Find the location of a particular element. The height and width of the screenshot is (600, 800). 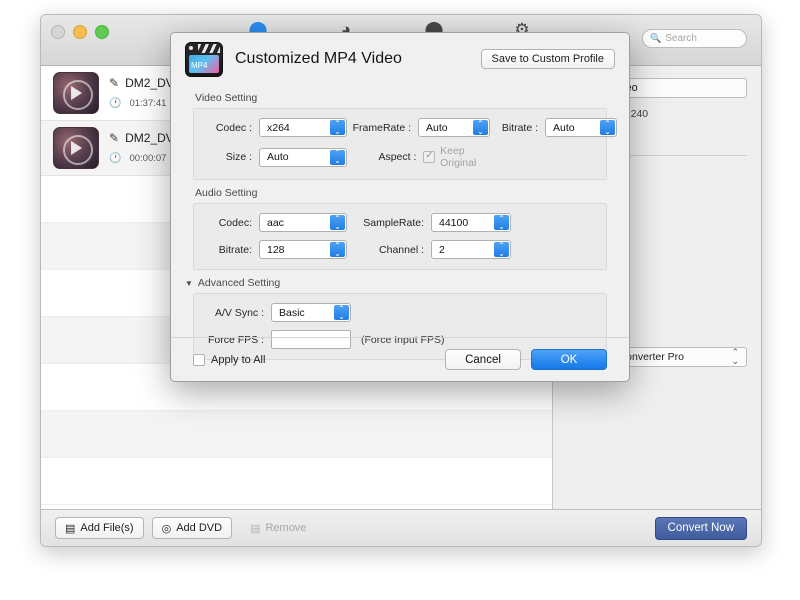

av-sync-select: Basic ⌃ ⌄ is located at coordinates (311, 312).